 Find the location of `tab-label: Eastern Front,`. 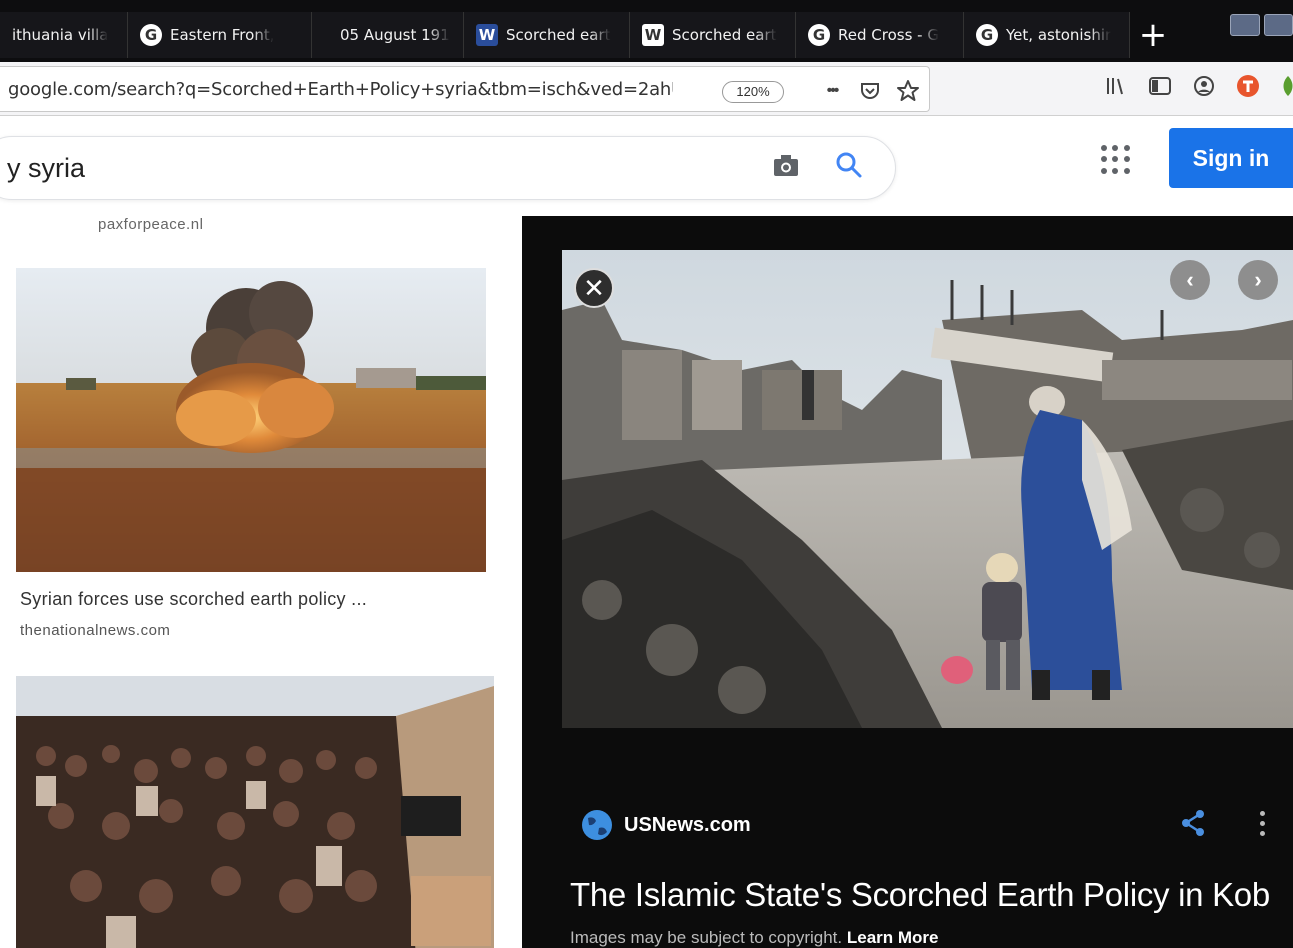

tab-label: Eastern Front, is located at coordinates (222, 35).